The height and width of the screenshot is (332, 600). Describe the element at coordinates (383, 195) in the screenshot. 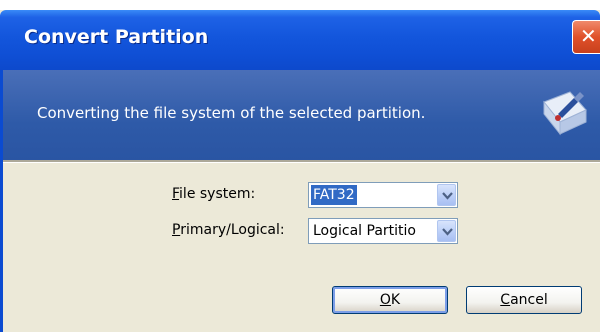

I see `file-system-select: FAT32` at that location.